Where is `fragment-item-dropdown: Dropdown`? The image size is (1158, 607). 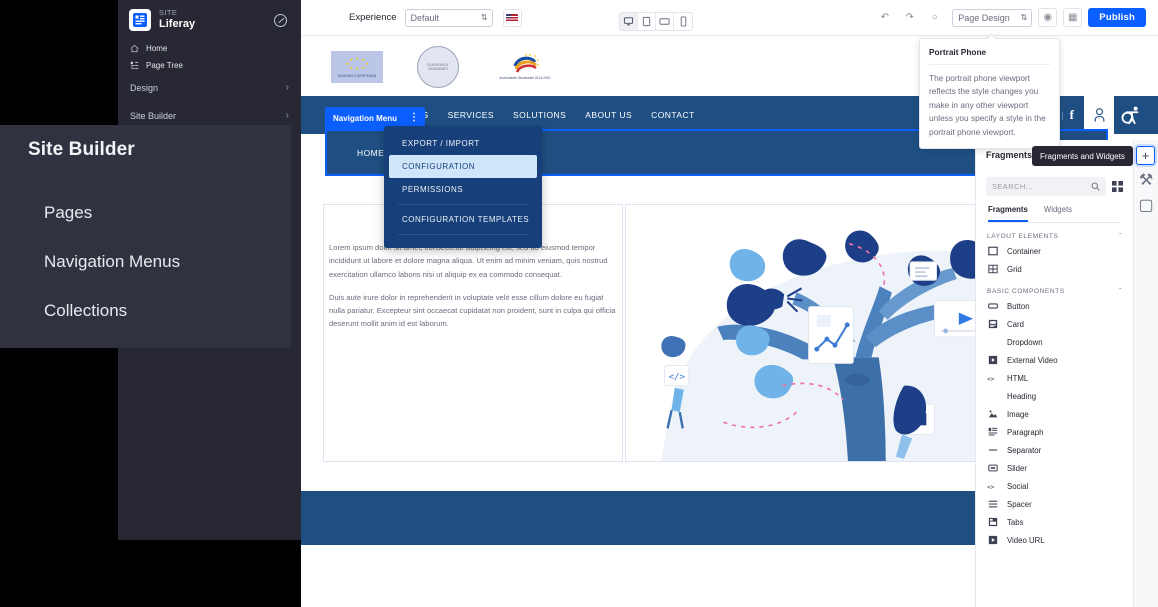 fragment-item-dropdown: Dropdown is located at coordinates (1054, 342).